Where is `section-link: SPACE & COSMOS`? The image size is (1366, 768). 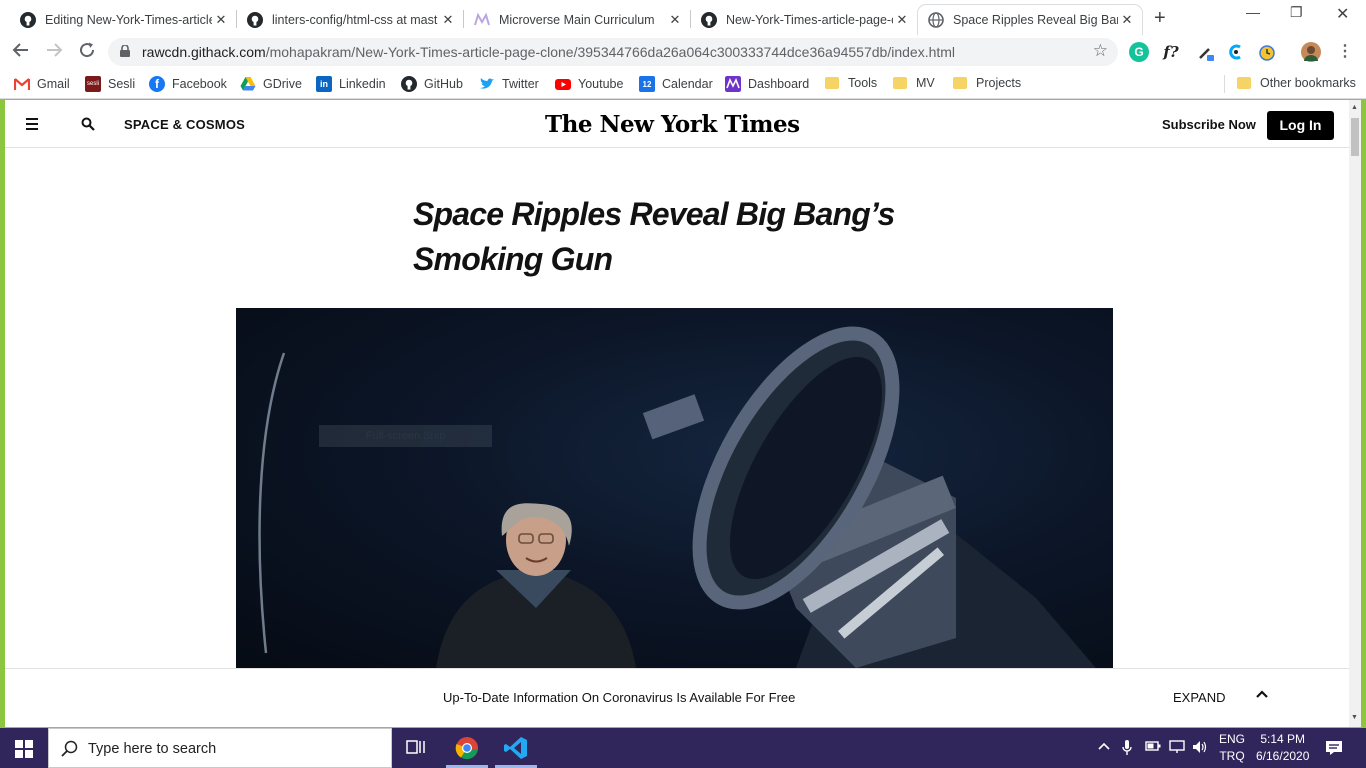
section-link: SPACE & COSMOS is located at coordinates (184, 124).